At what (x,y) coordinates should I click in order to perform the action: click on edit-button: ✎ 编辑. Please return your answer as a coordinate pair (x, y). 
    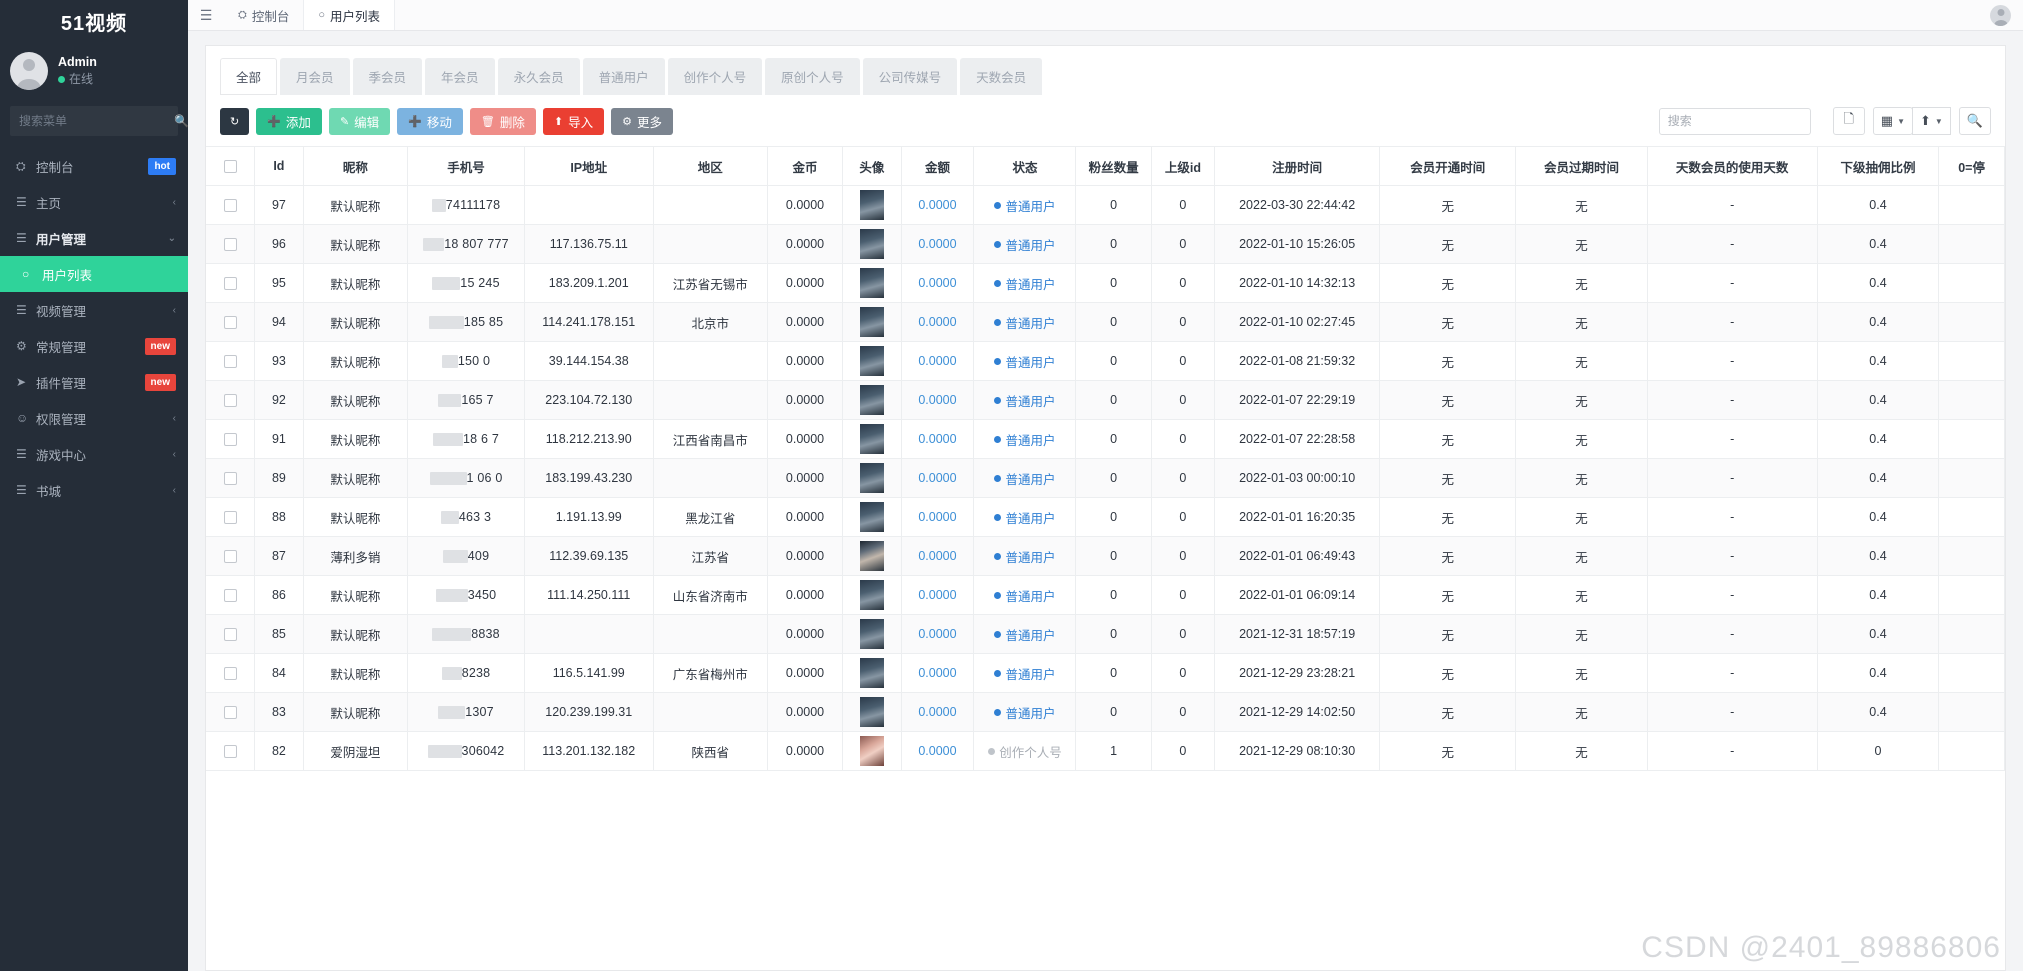
    Looking at the image, I should click on (359, 121).